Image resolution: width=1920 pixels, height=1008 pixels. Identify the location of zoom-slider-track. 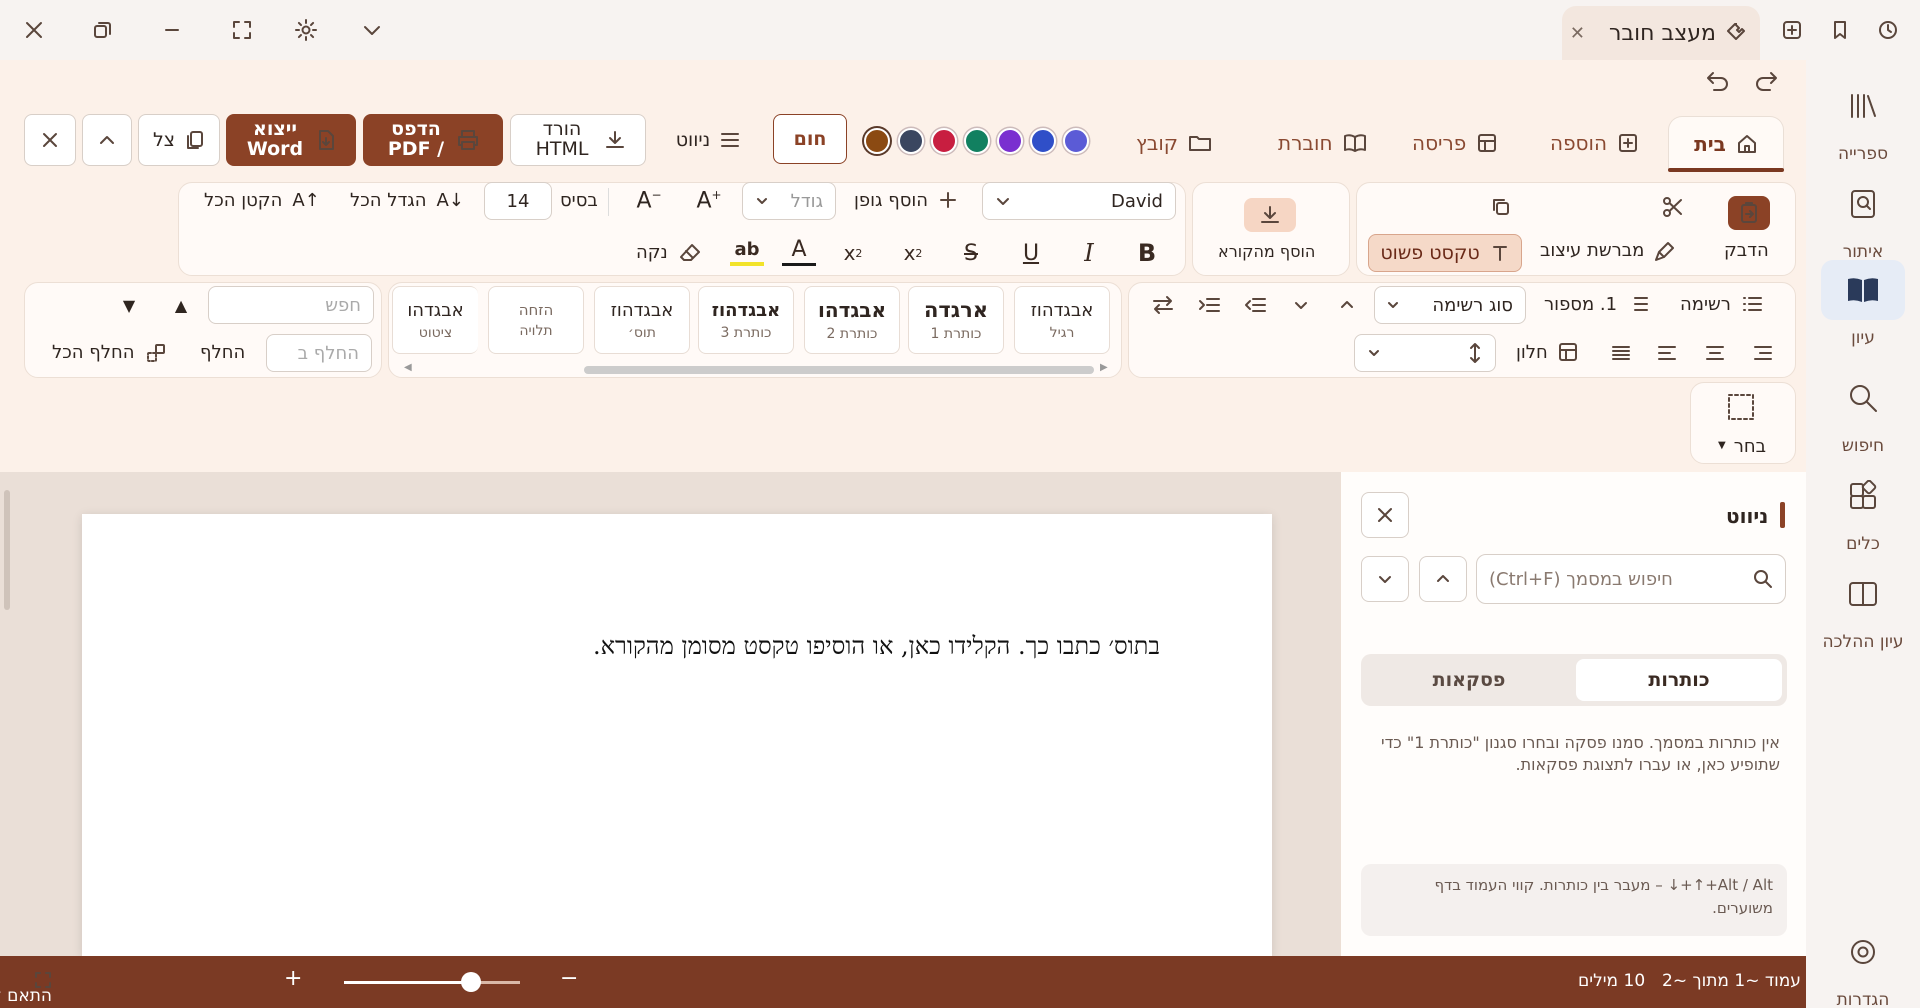
(432, 982).